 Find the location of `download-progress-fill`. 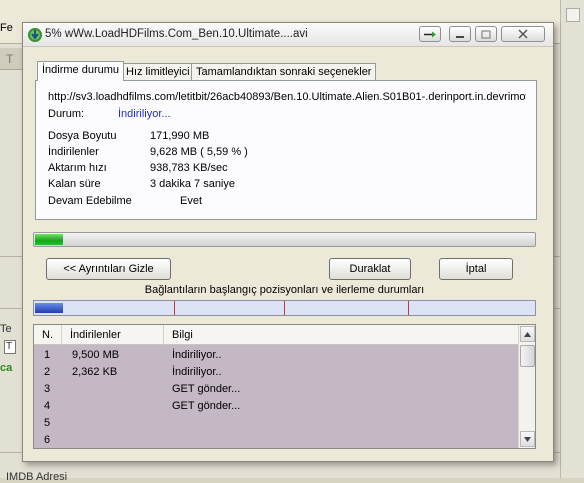

download-progress-fill is located at coordinates (49, 239).